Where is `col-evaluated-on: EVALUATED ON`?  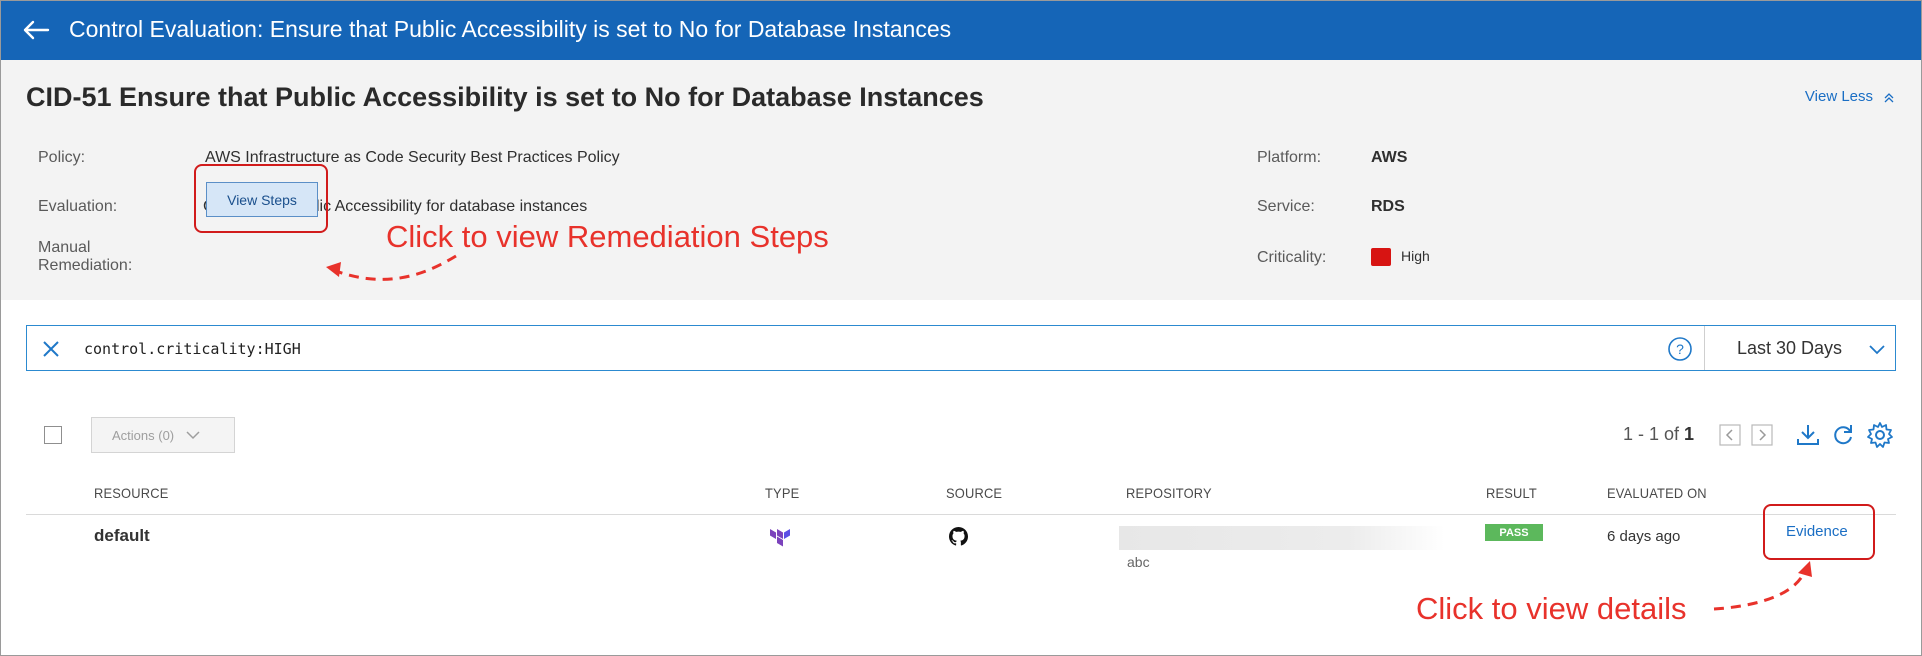 col-evaluated-on: EVALUATED ON is located at coordinates (1657, 493).